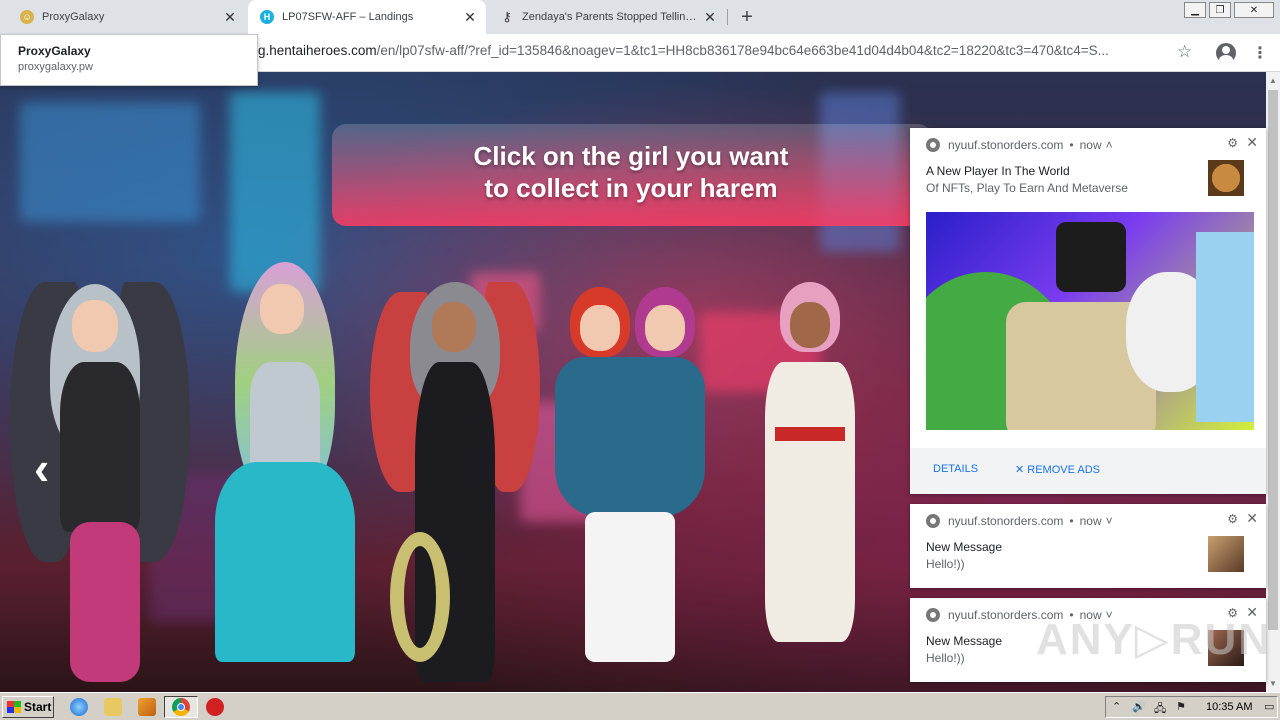 This screenshot has width=1280, height=720. What do you see at coordinates (147, 707) in the screenshot?
I see `media-player-icon` at bounding box center [147, 707].